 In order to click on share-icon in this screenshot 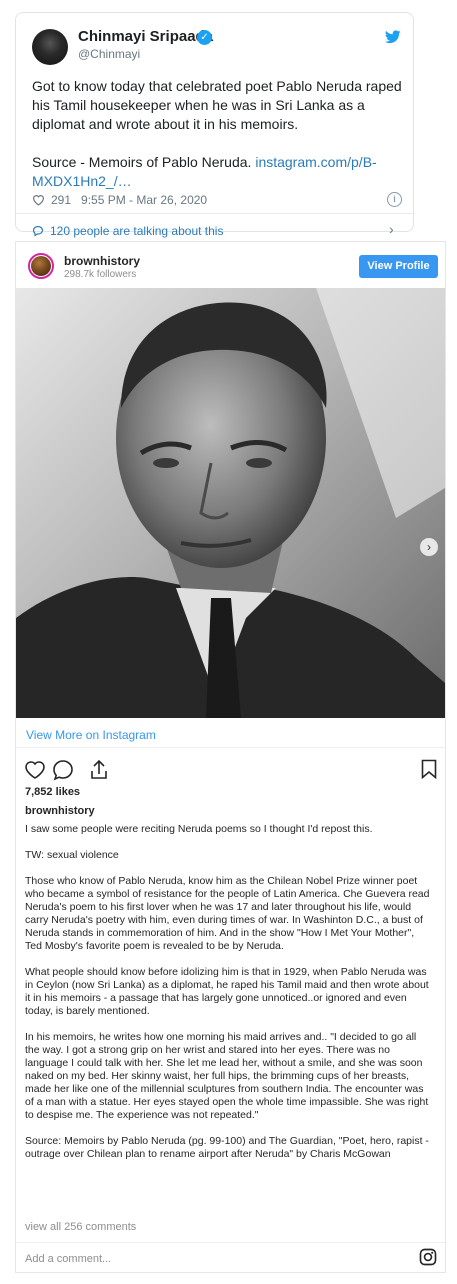, I will do `click(99, 769)`.